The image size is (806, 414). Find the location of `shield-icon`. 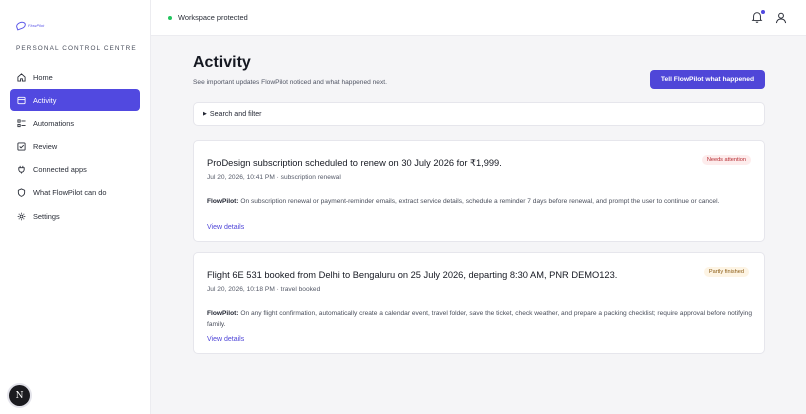

shield-icon is located at coordinates (21, 193).